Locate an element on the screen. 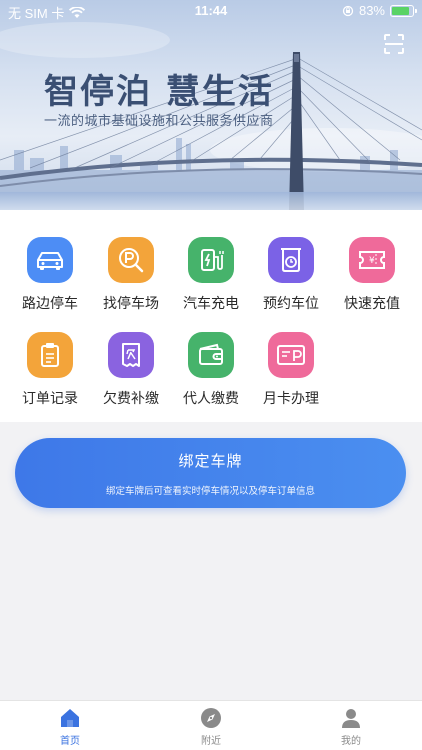 The image size is (422, 750). service-monthly-card: 月卡办理 is located at coordinates (291, 370).